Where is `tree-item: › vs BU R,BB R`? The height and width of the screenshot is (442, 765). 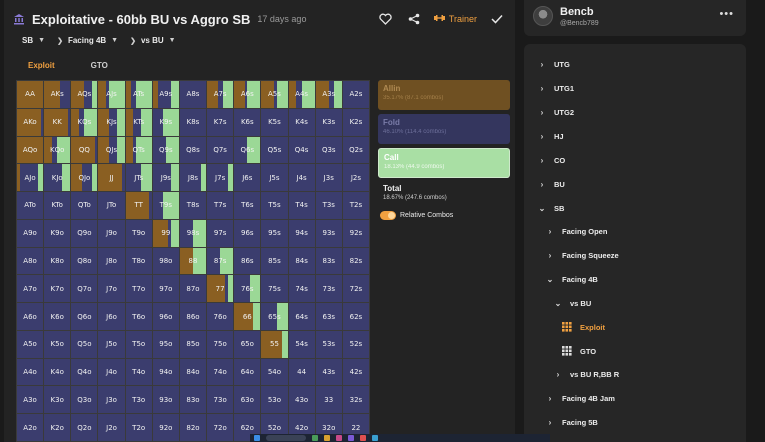 tree-item: › vs BU R,BB R is located at coordinates (587, 374).